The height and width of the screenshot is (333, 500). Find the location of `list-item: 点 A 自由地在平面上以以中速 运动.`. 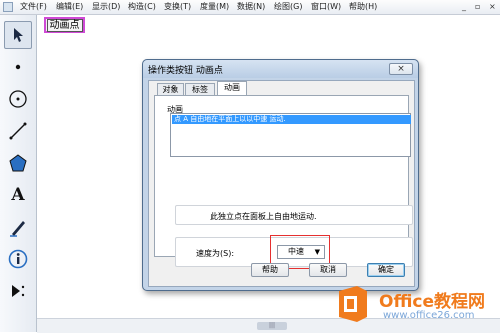

list-item: 点 A 自由地在平面上以以中速 运动. is located at coordinates (291, 119).